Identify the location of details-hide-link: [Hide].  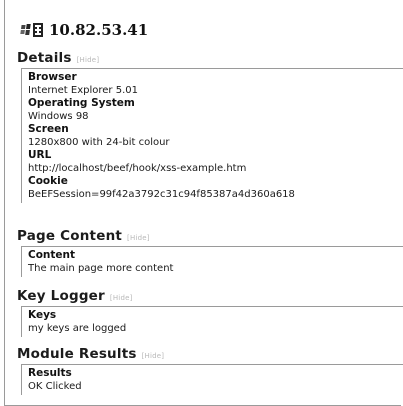
(88, 60).